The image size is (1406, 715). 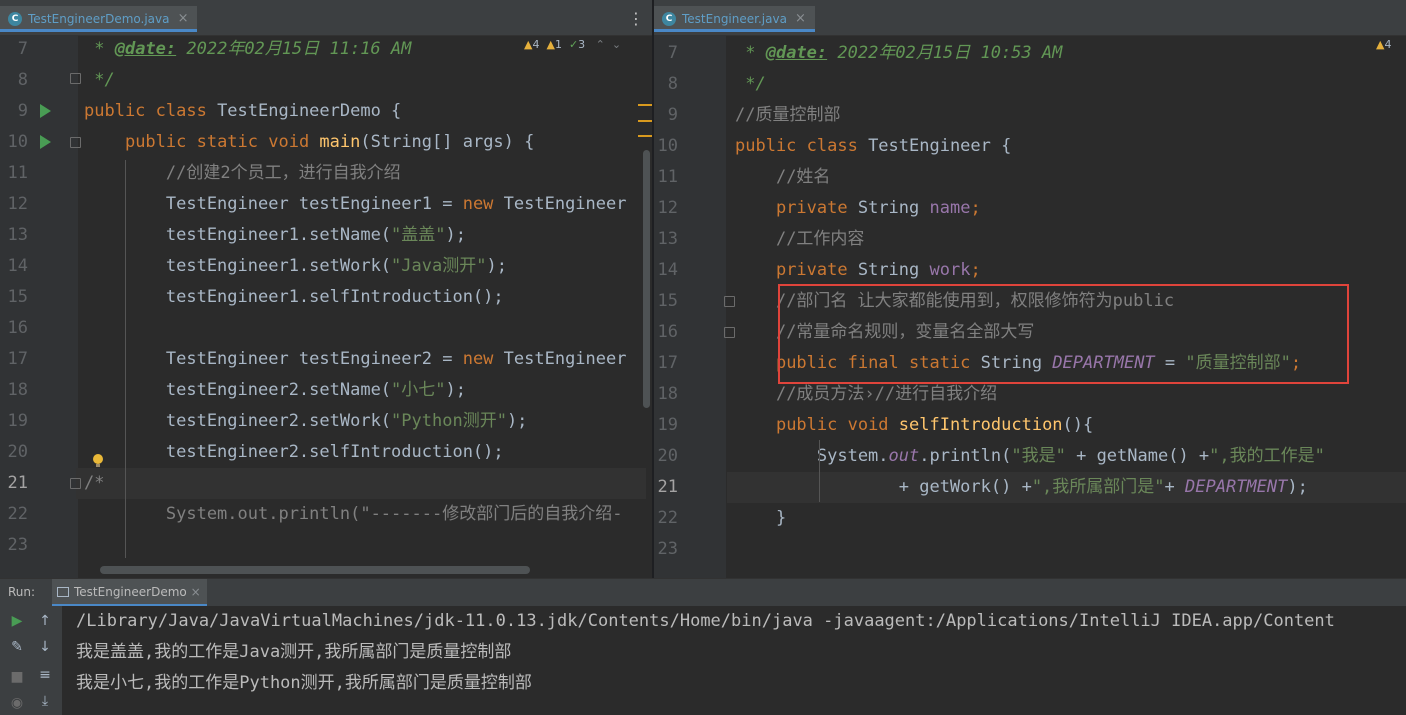 I want to click on scroll-to-end-icon: ⤓, so click(x=45, y=701).